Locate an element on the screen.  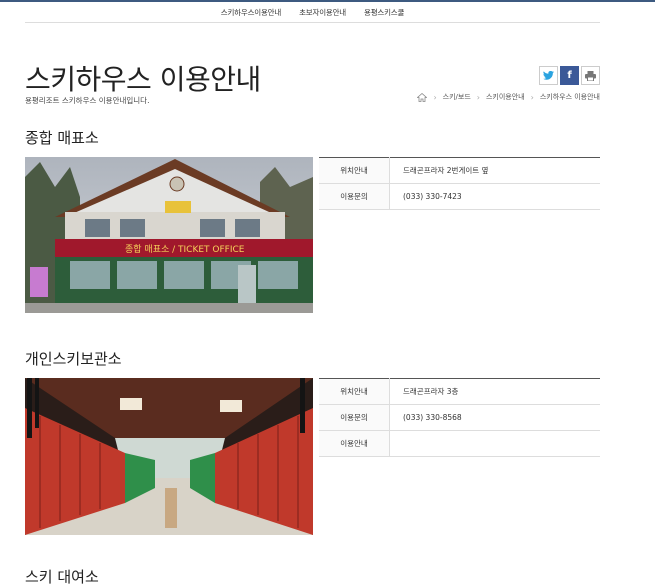
page-subtitle: 용평리조트 스키하우스 이용안내입니다. is located at coordinates (87, 100).